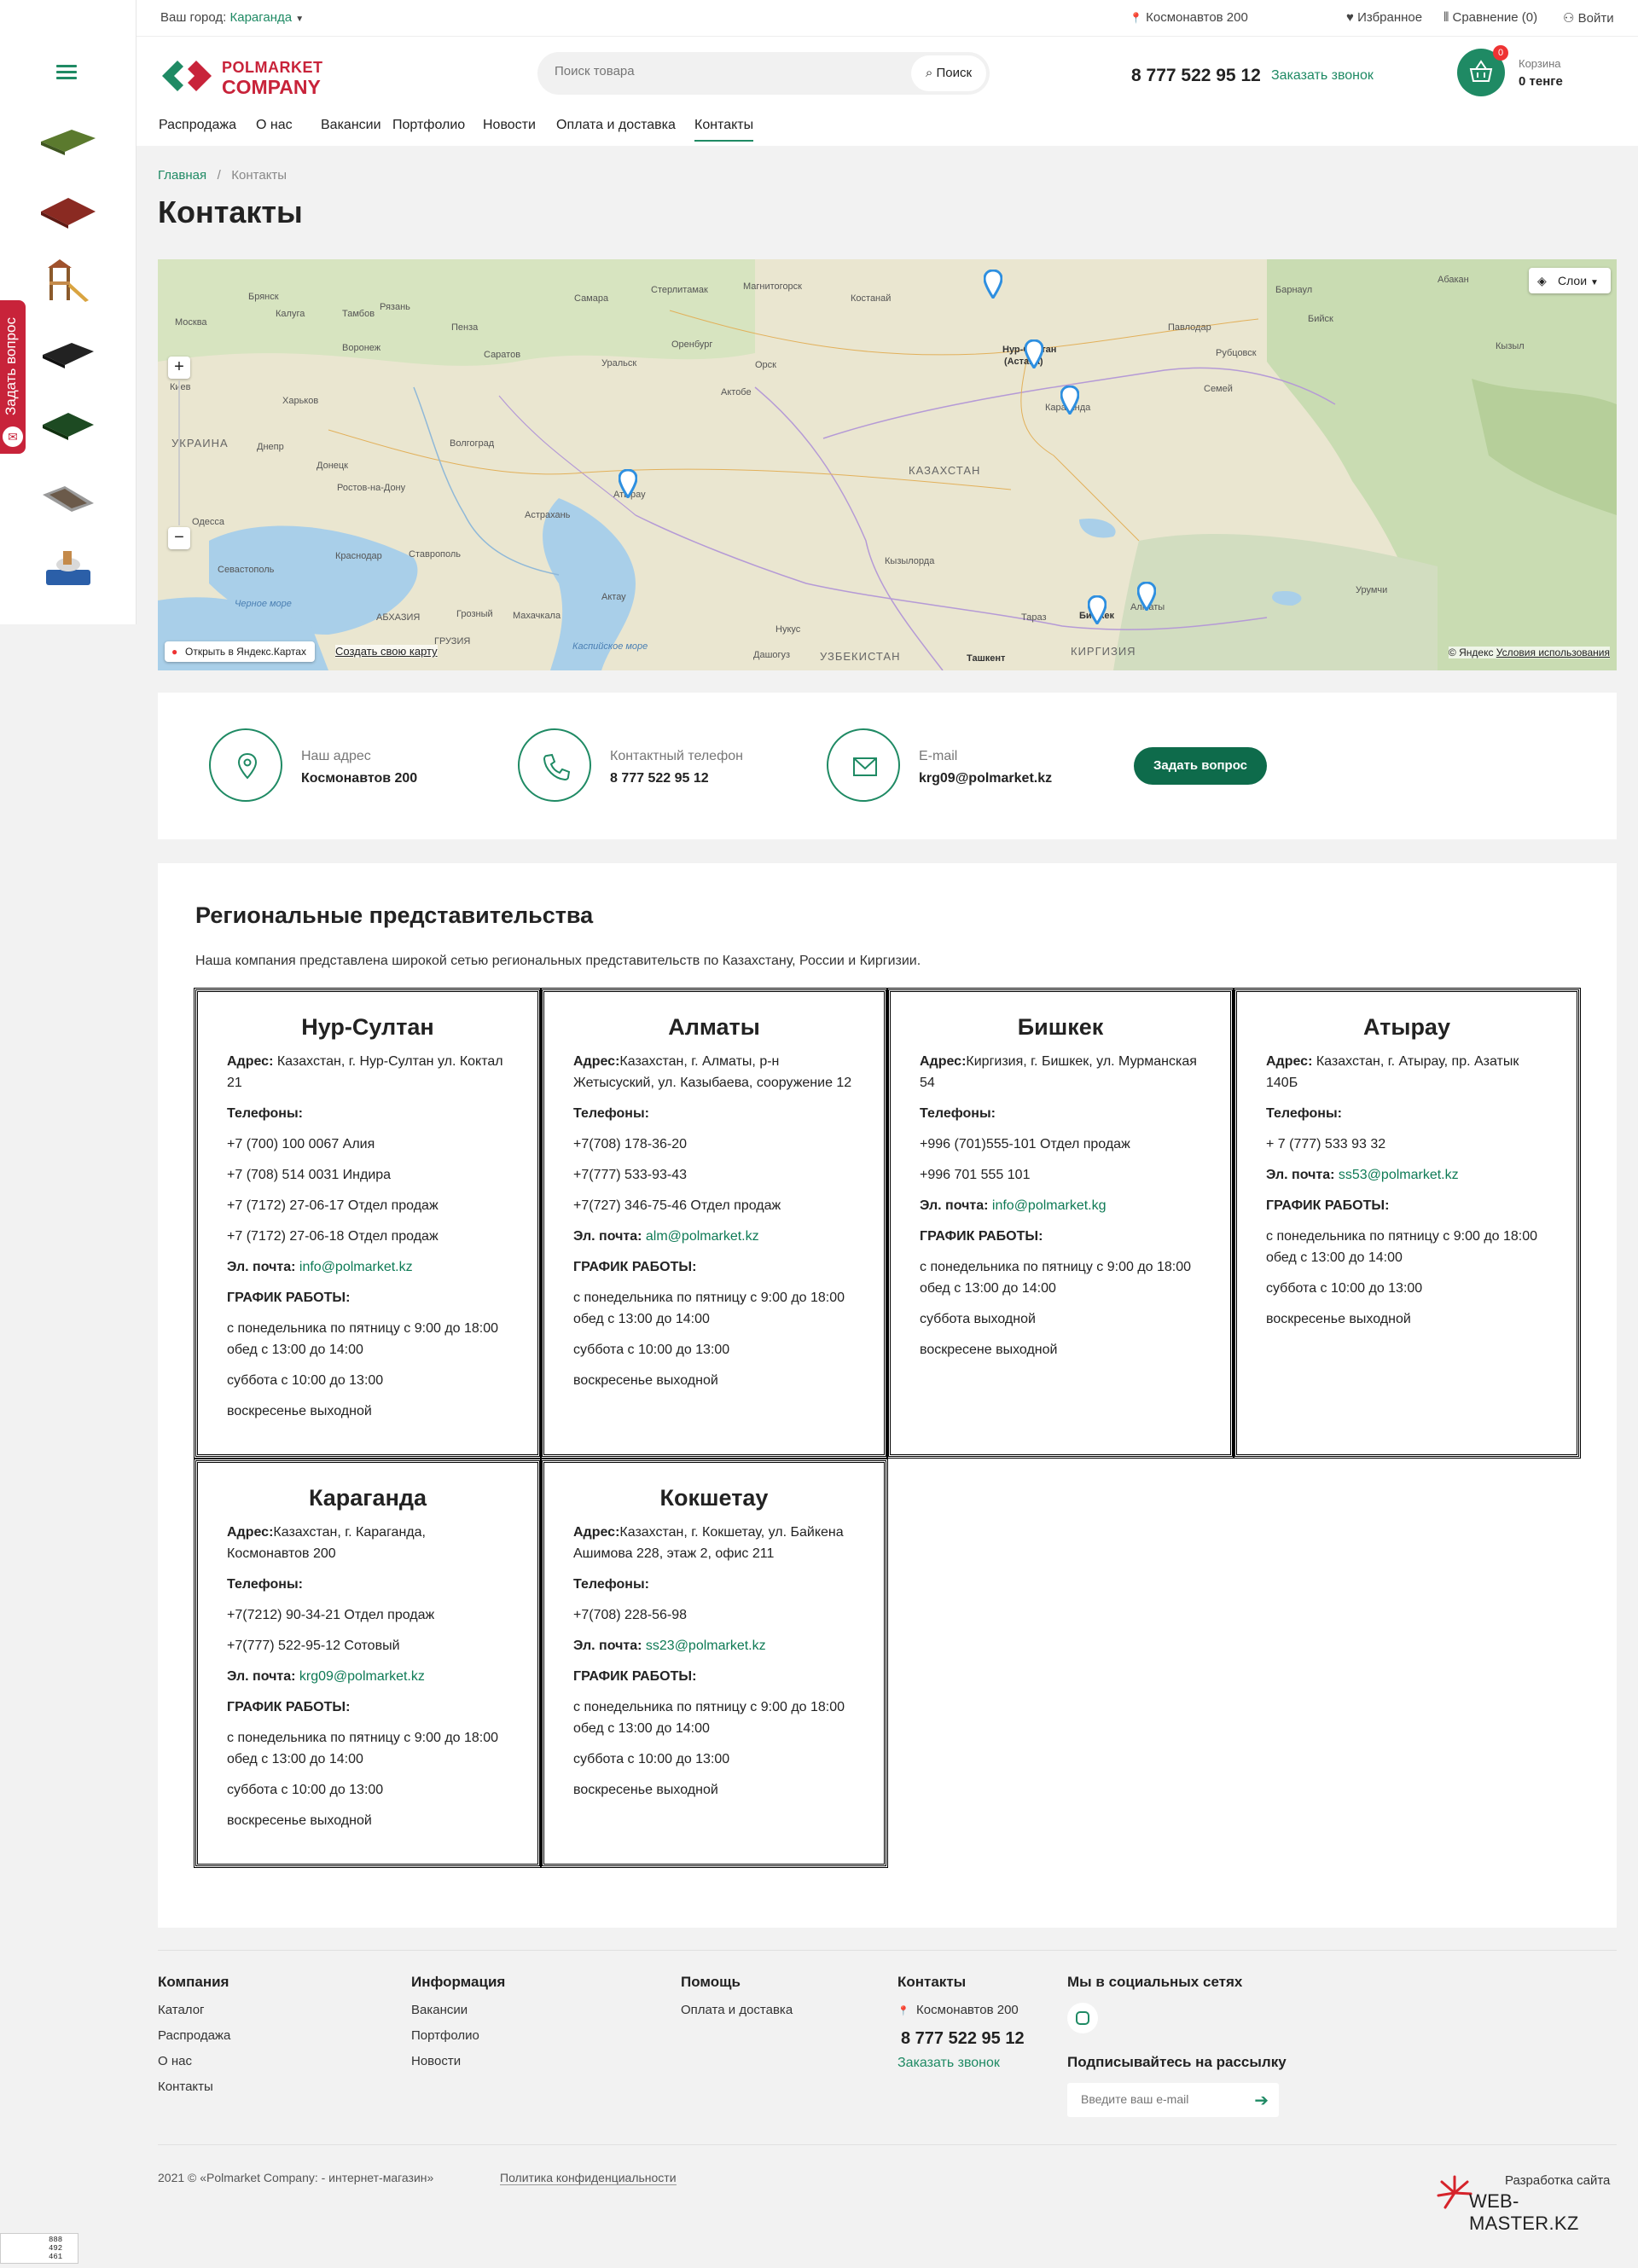  What do you see at coordinates (1083, 2018) in the screenshot?
I see `instagram-icon` at bounding box center [1083, 2018].